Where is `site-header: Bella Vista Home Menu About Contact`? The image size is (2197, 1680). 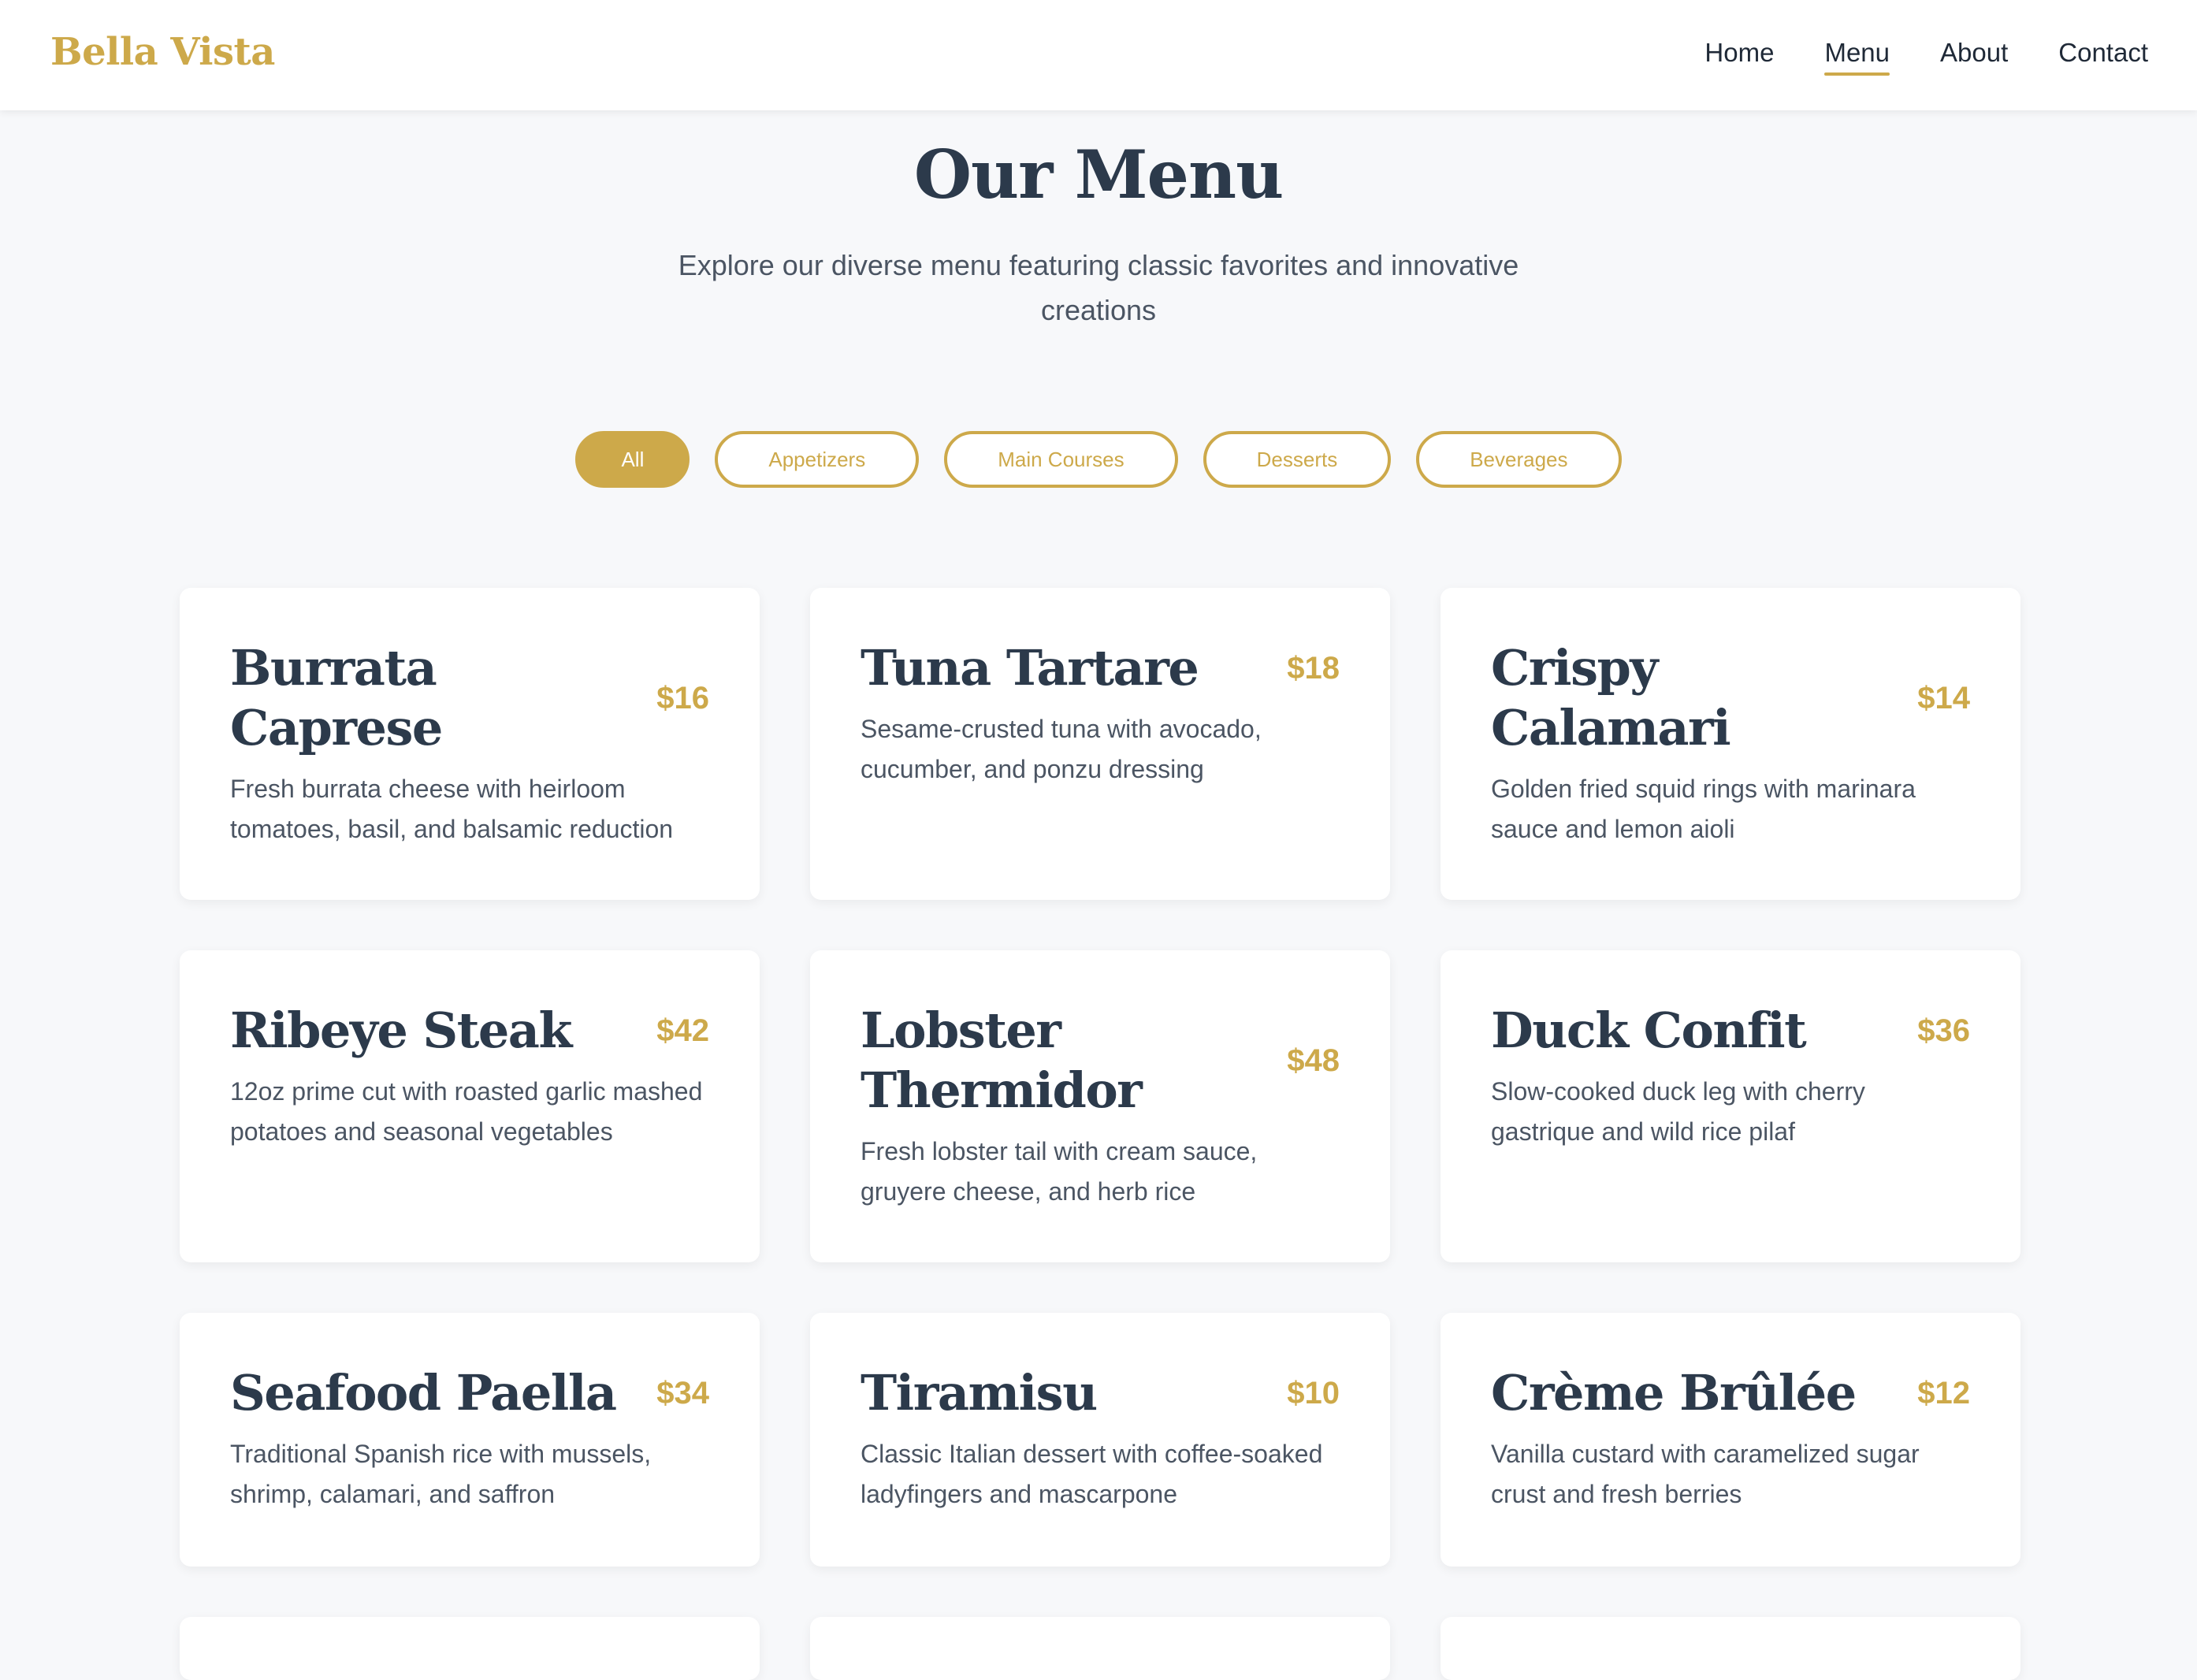
site-header: Bella Vista Home Menu About Contact is located at coordinates (1098, 55).